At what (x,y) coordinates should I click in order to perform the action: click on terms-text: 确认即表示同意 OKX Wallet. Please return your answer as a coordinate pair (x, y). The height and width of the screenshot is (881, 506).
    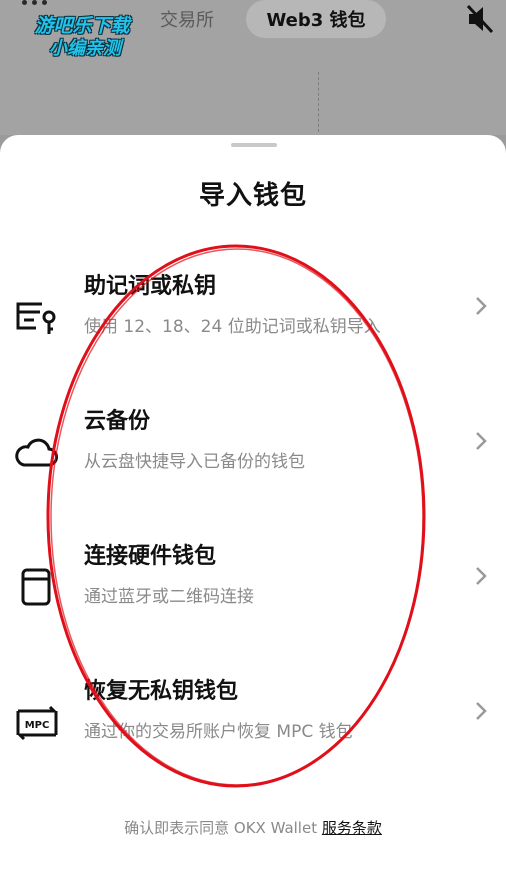
    Looking at the image, I should click on (223, 828).